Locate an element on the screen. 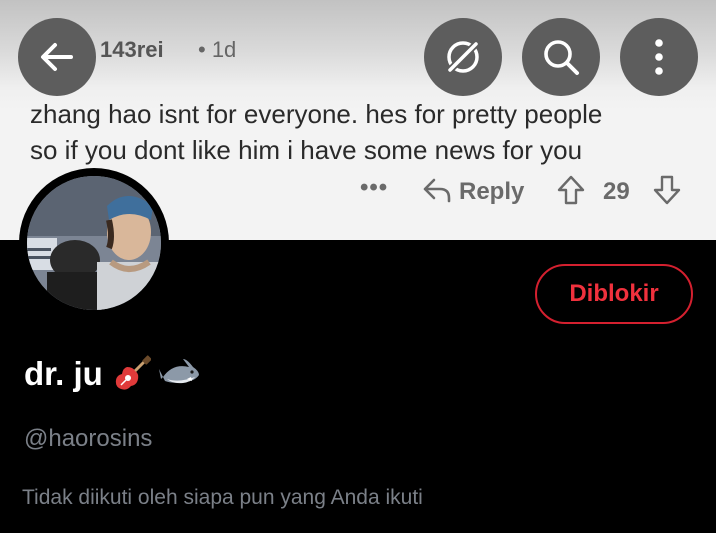 The width and height of the screenshot is (716, 533). grok-button is located at coordinates (463, 57).